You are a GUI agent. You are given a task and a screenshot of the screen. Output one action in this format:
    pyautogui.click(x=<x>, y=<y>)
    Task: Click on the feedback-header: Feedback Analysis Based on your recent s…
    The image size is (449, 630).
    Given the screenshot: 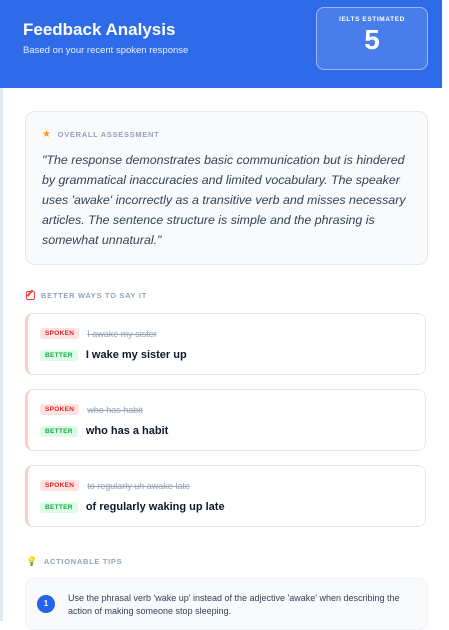 What is the action you would take?
    pyautogui.click(x=221, y=44)
    